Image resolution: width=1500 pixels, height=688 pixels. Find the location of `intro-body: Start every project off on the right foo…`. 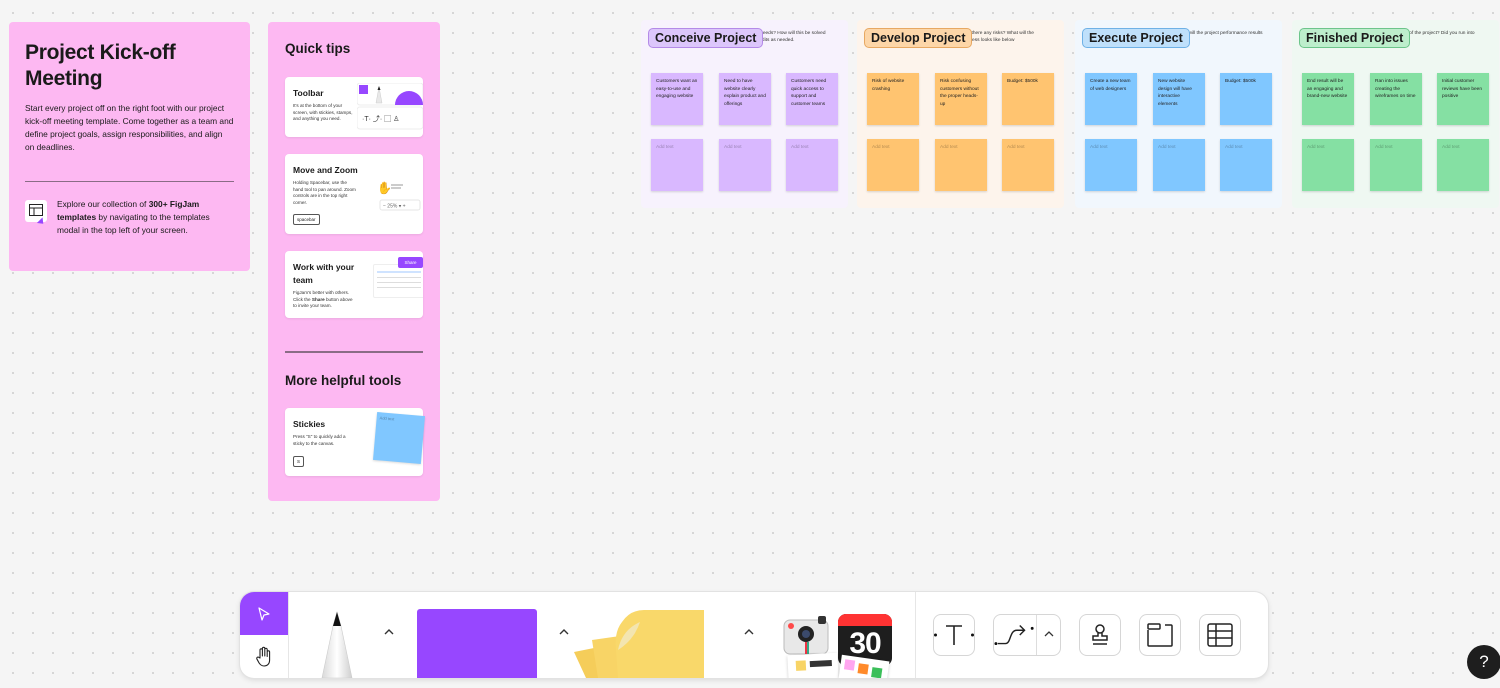

intro-body: Start every project off on the right foo… is located at coordinates (129, 127).